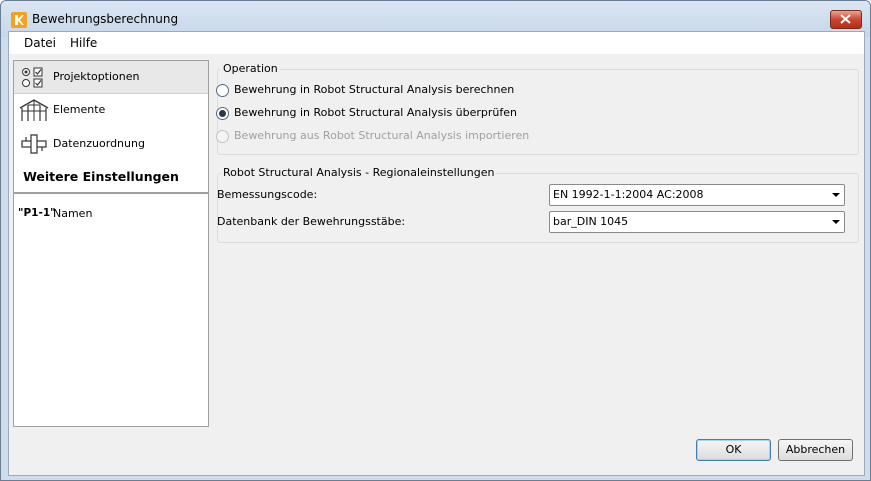  I want to click on close-icon, so click(845, 19).